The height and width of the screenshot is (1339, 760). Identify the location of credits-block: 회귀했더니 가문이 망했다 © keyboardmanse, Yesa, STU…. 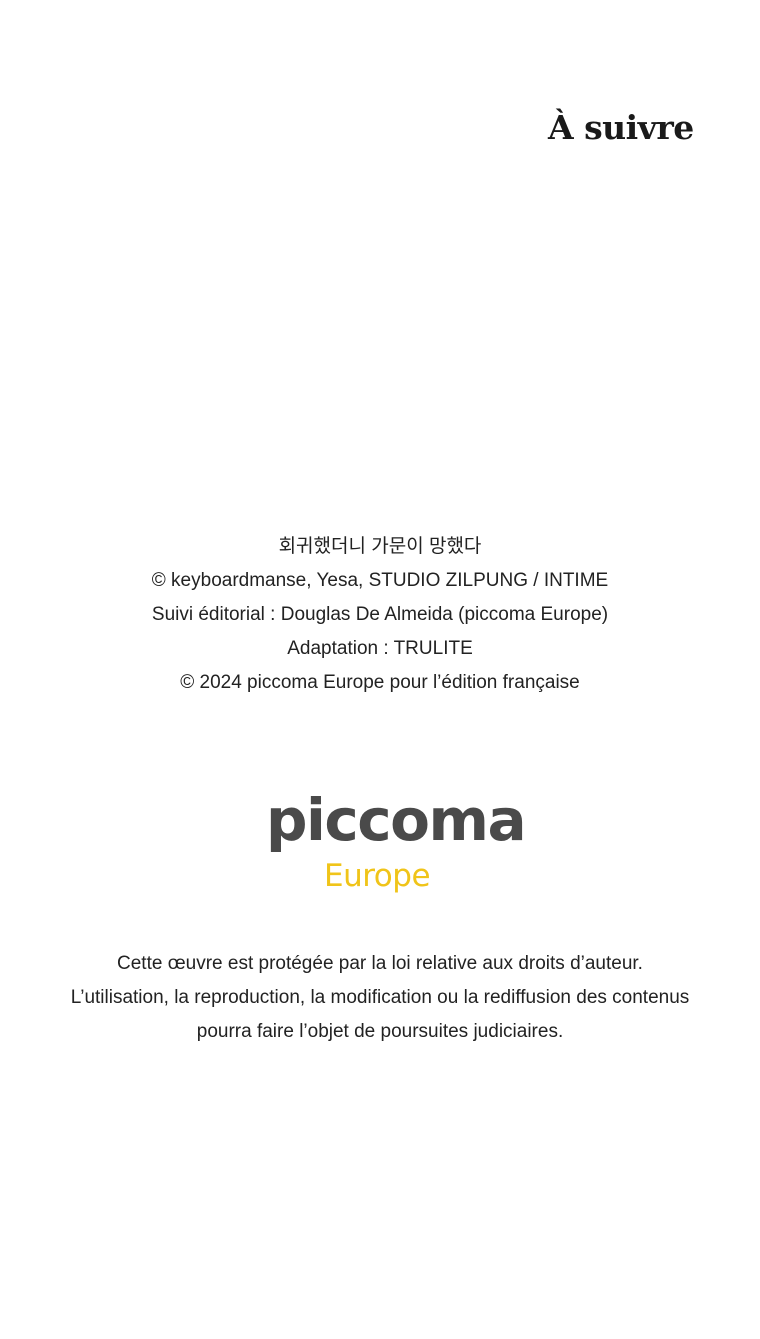
(380, 615).